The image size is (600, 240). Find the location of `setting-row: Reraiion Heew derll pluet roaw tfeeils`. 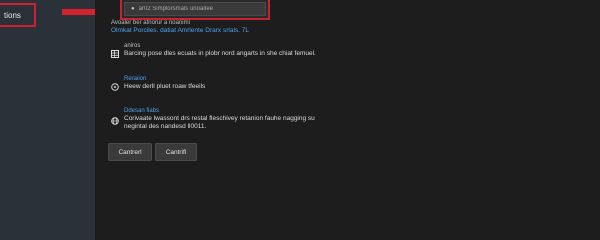

setting-row: Reraiion Heew derll pluet roaw tfeeils is located at coordinates (221, 83).